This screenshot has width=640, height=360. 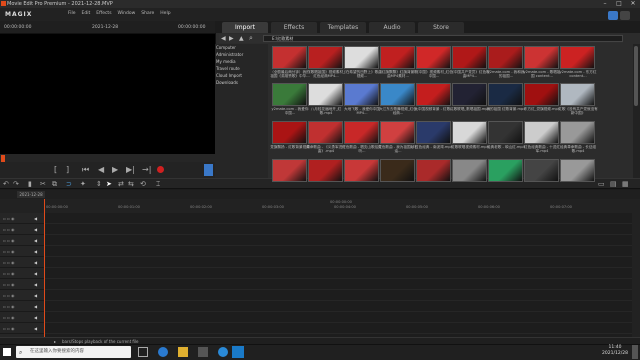 I want to click on sidebar-item-computer: Computer, so click(x=226, y=47).